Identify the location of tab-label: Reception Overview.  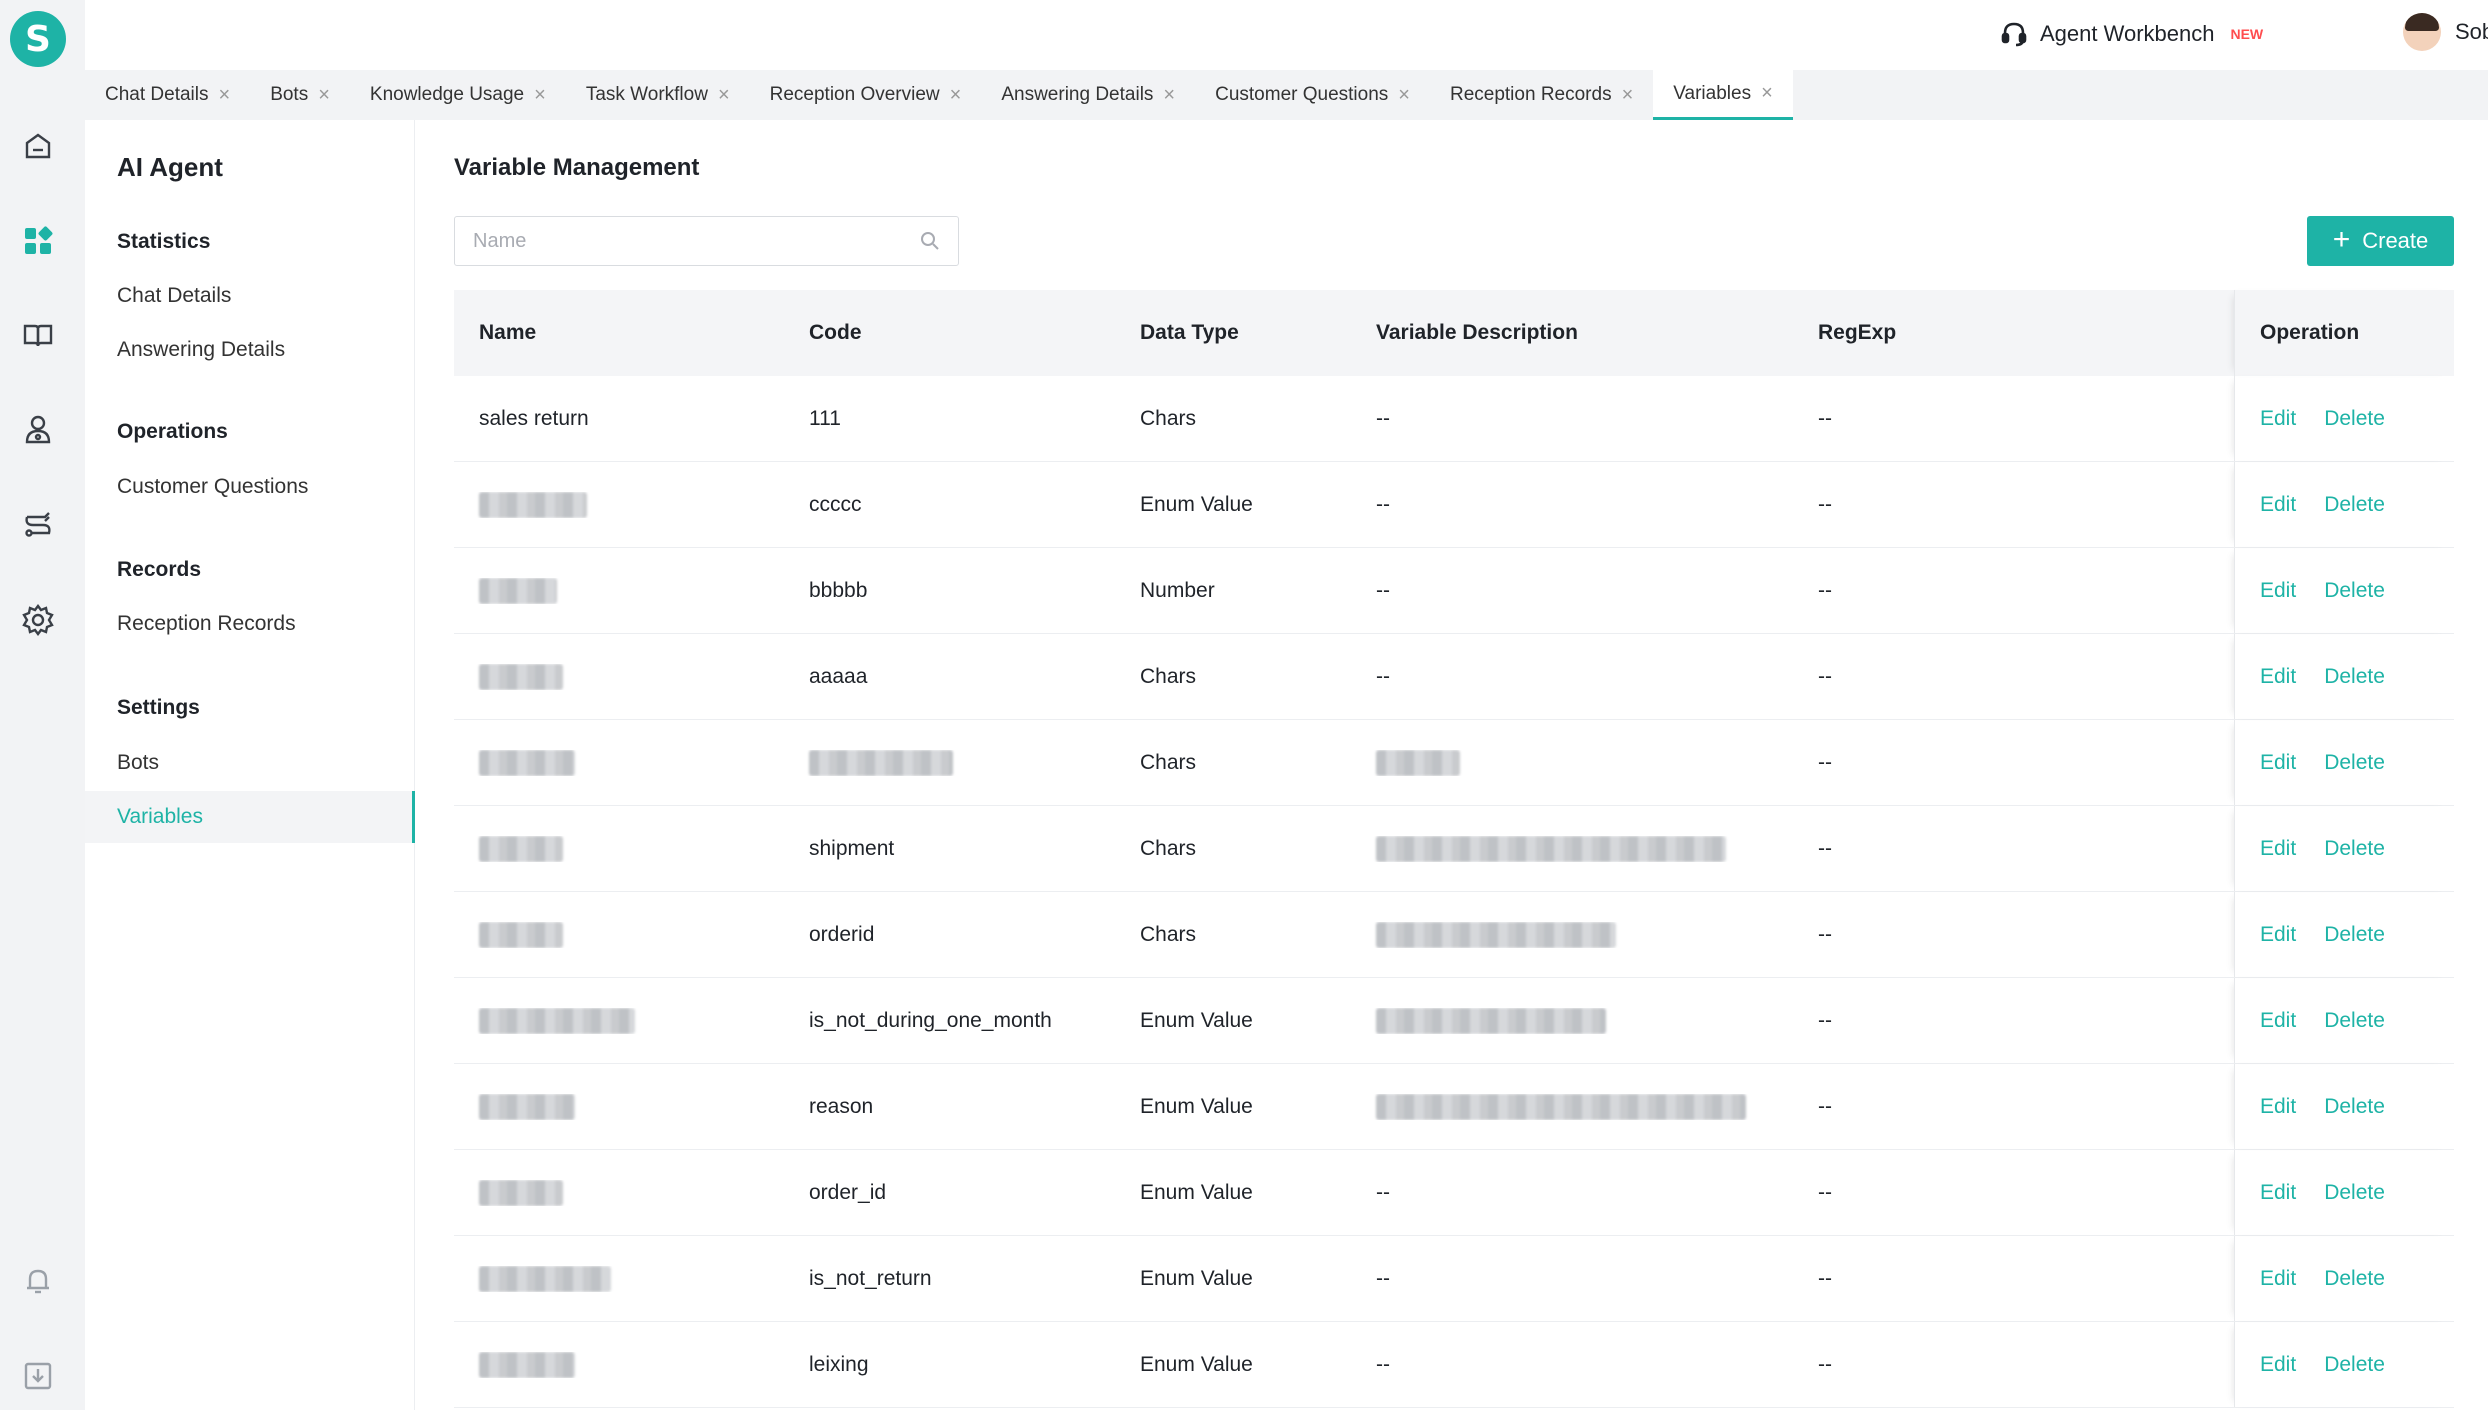
(854, 94).